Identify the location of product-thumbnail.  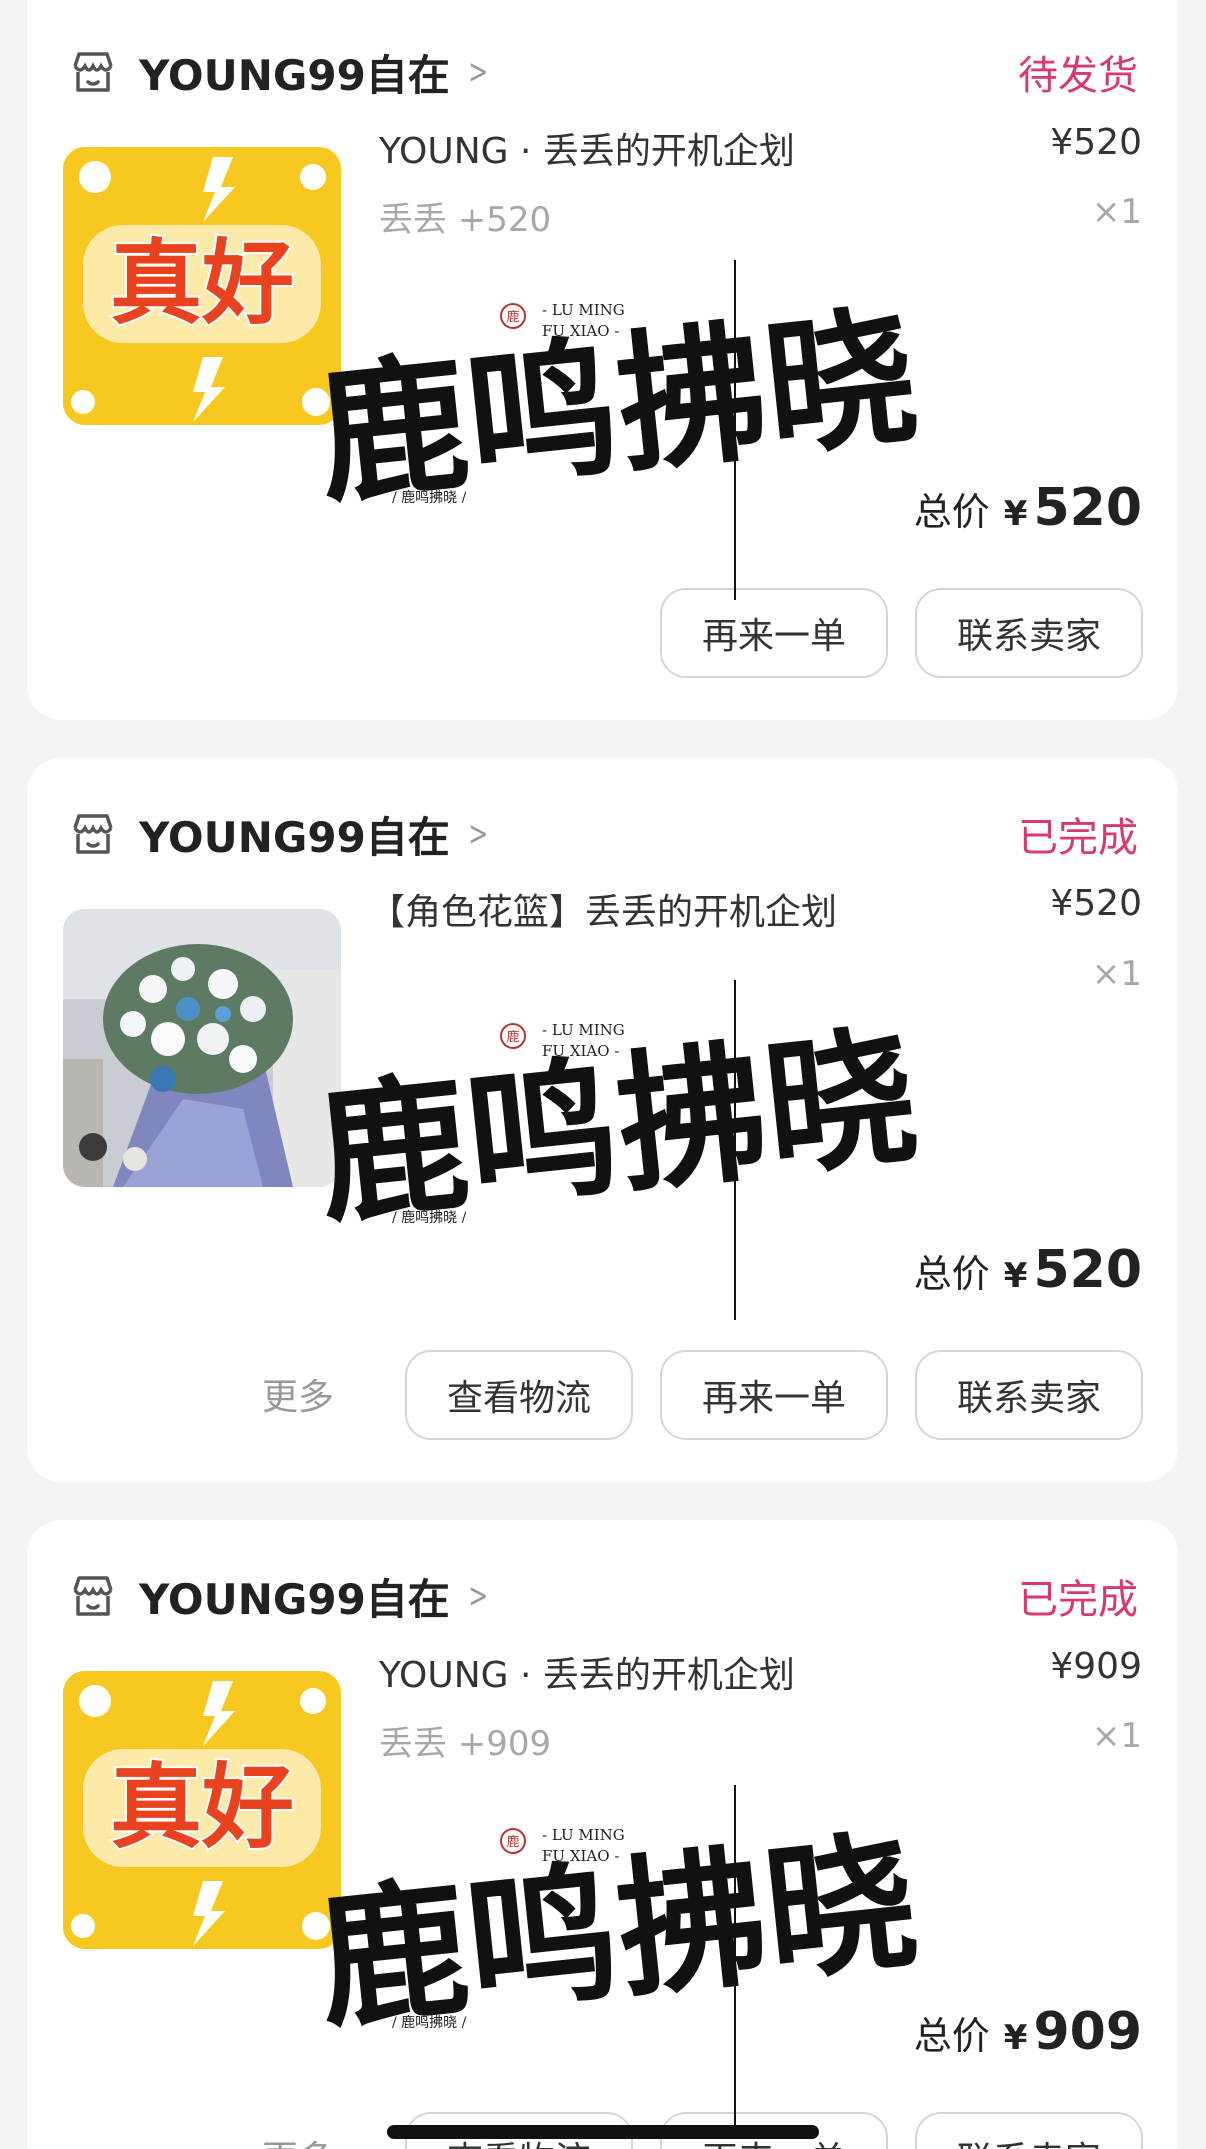
(202, 1048).